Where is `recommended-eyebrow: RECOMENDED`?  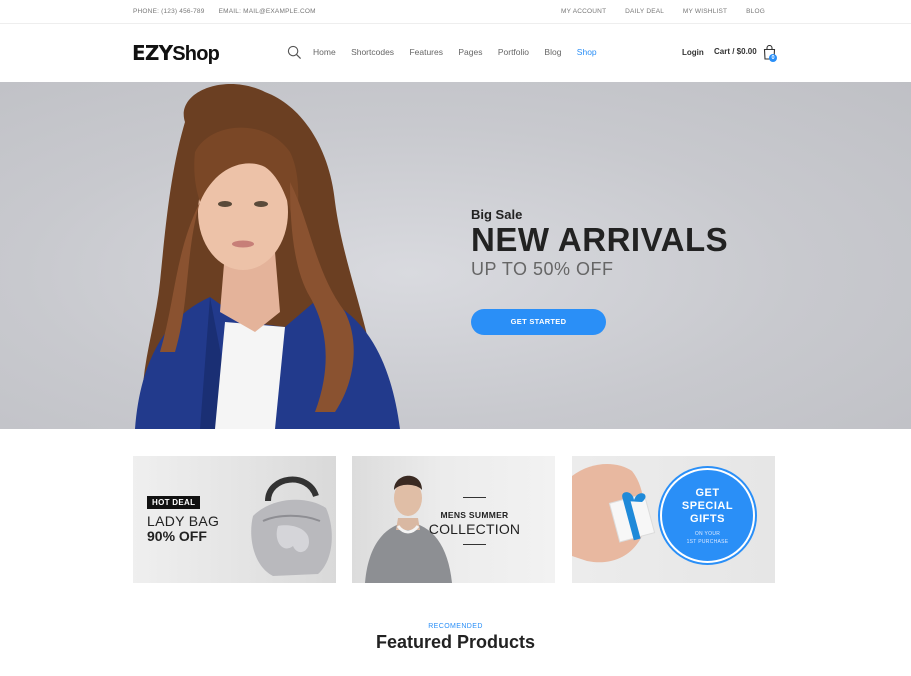 recommended-eyebrow: RECOMENDED is located at coordinates (455, 626).